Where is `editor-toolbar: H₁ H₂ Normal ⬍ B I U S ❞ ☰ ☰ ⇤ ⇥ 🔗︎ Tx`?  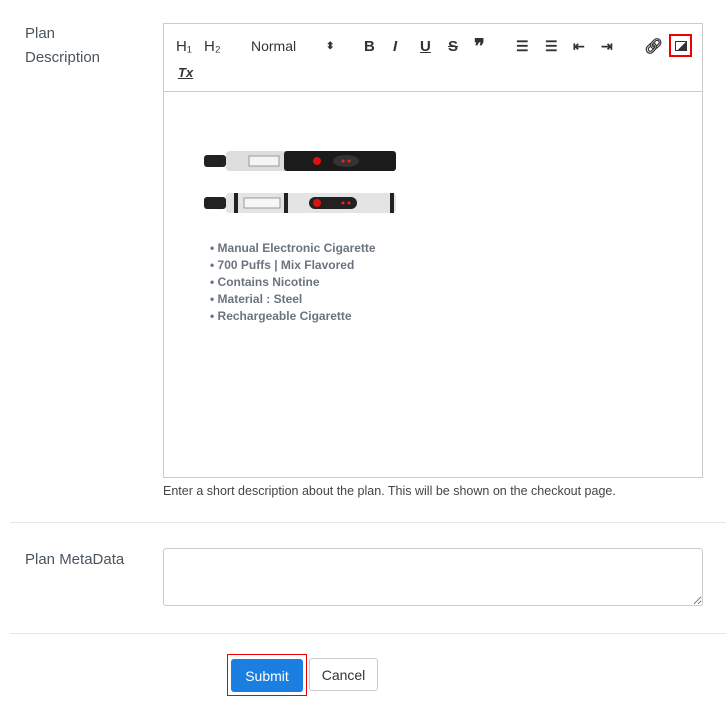
editor-toolbar: H₁ H₂ Normal ⬍ B I U S ❞ ☰ ☰ ⇤ ⇥ 🔗︎ Tx is located at coordinates (433, 58).